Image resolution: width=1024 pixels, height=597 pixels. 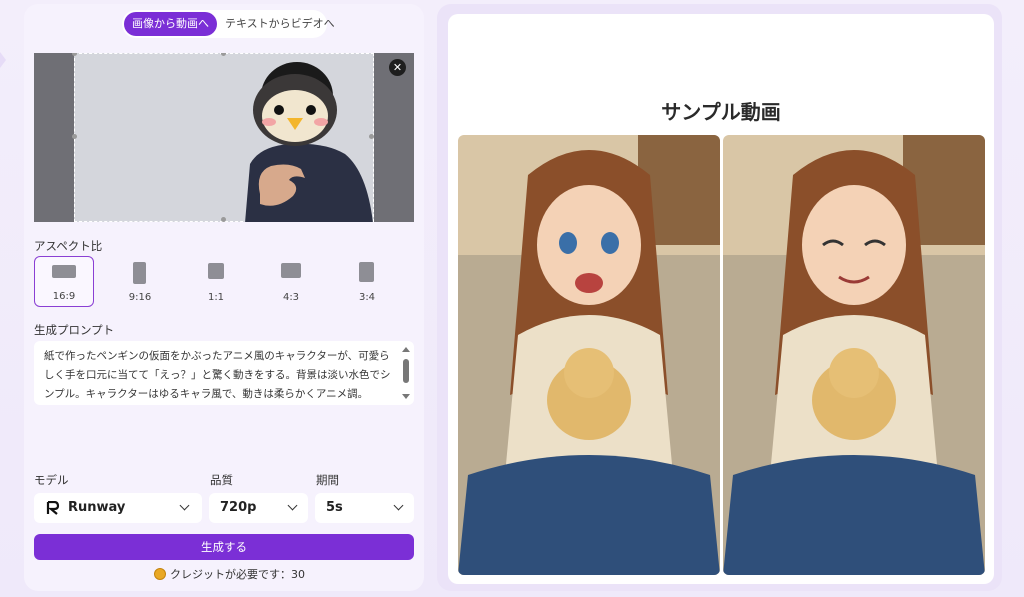 What do you see at coordinates (170, 24) in the screenshot?
I see `tab-image-to-video: 画像から動画へ` at bounding box center [170, 24].